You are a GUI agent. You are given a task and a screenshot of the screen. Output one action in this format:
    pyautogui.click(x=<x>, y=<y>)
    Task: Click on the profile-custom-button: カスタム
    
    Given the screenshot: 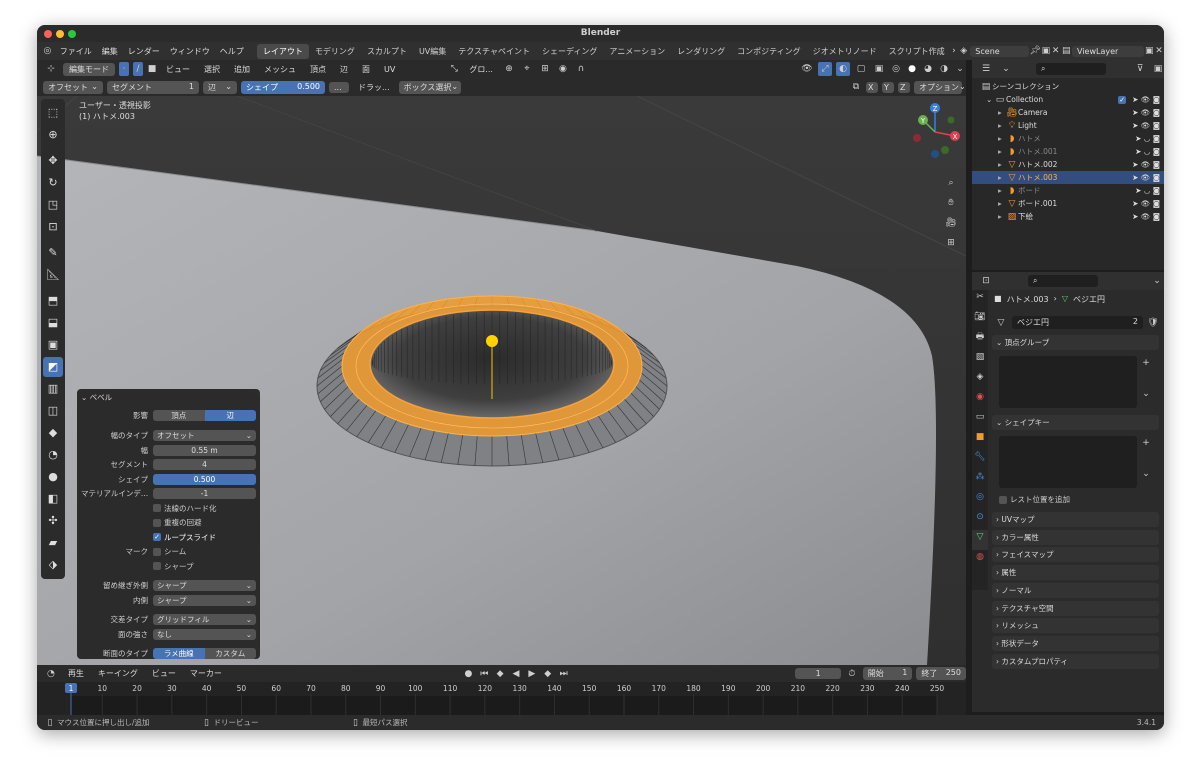 What is the action you would take?
    pyautogui.click(x=230, y=654)
    